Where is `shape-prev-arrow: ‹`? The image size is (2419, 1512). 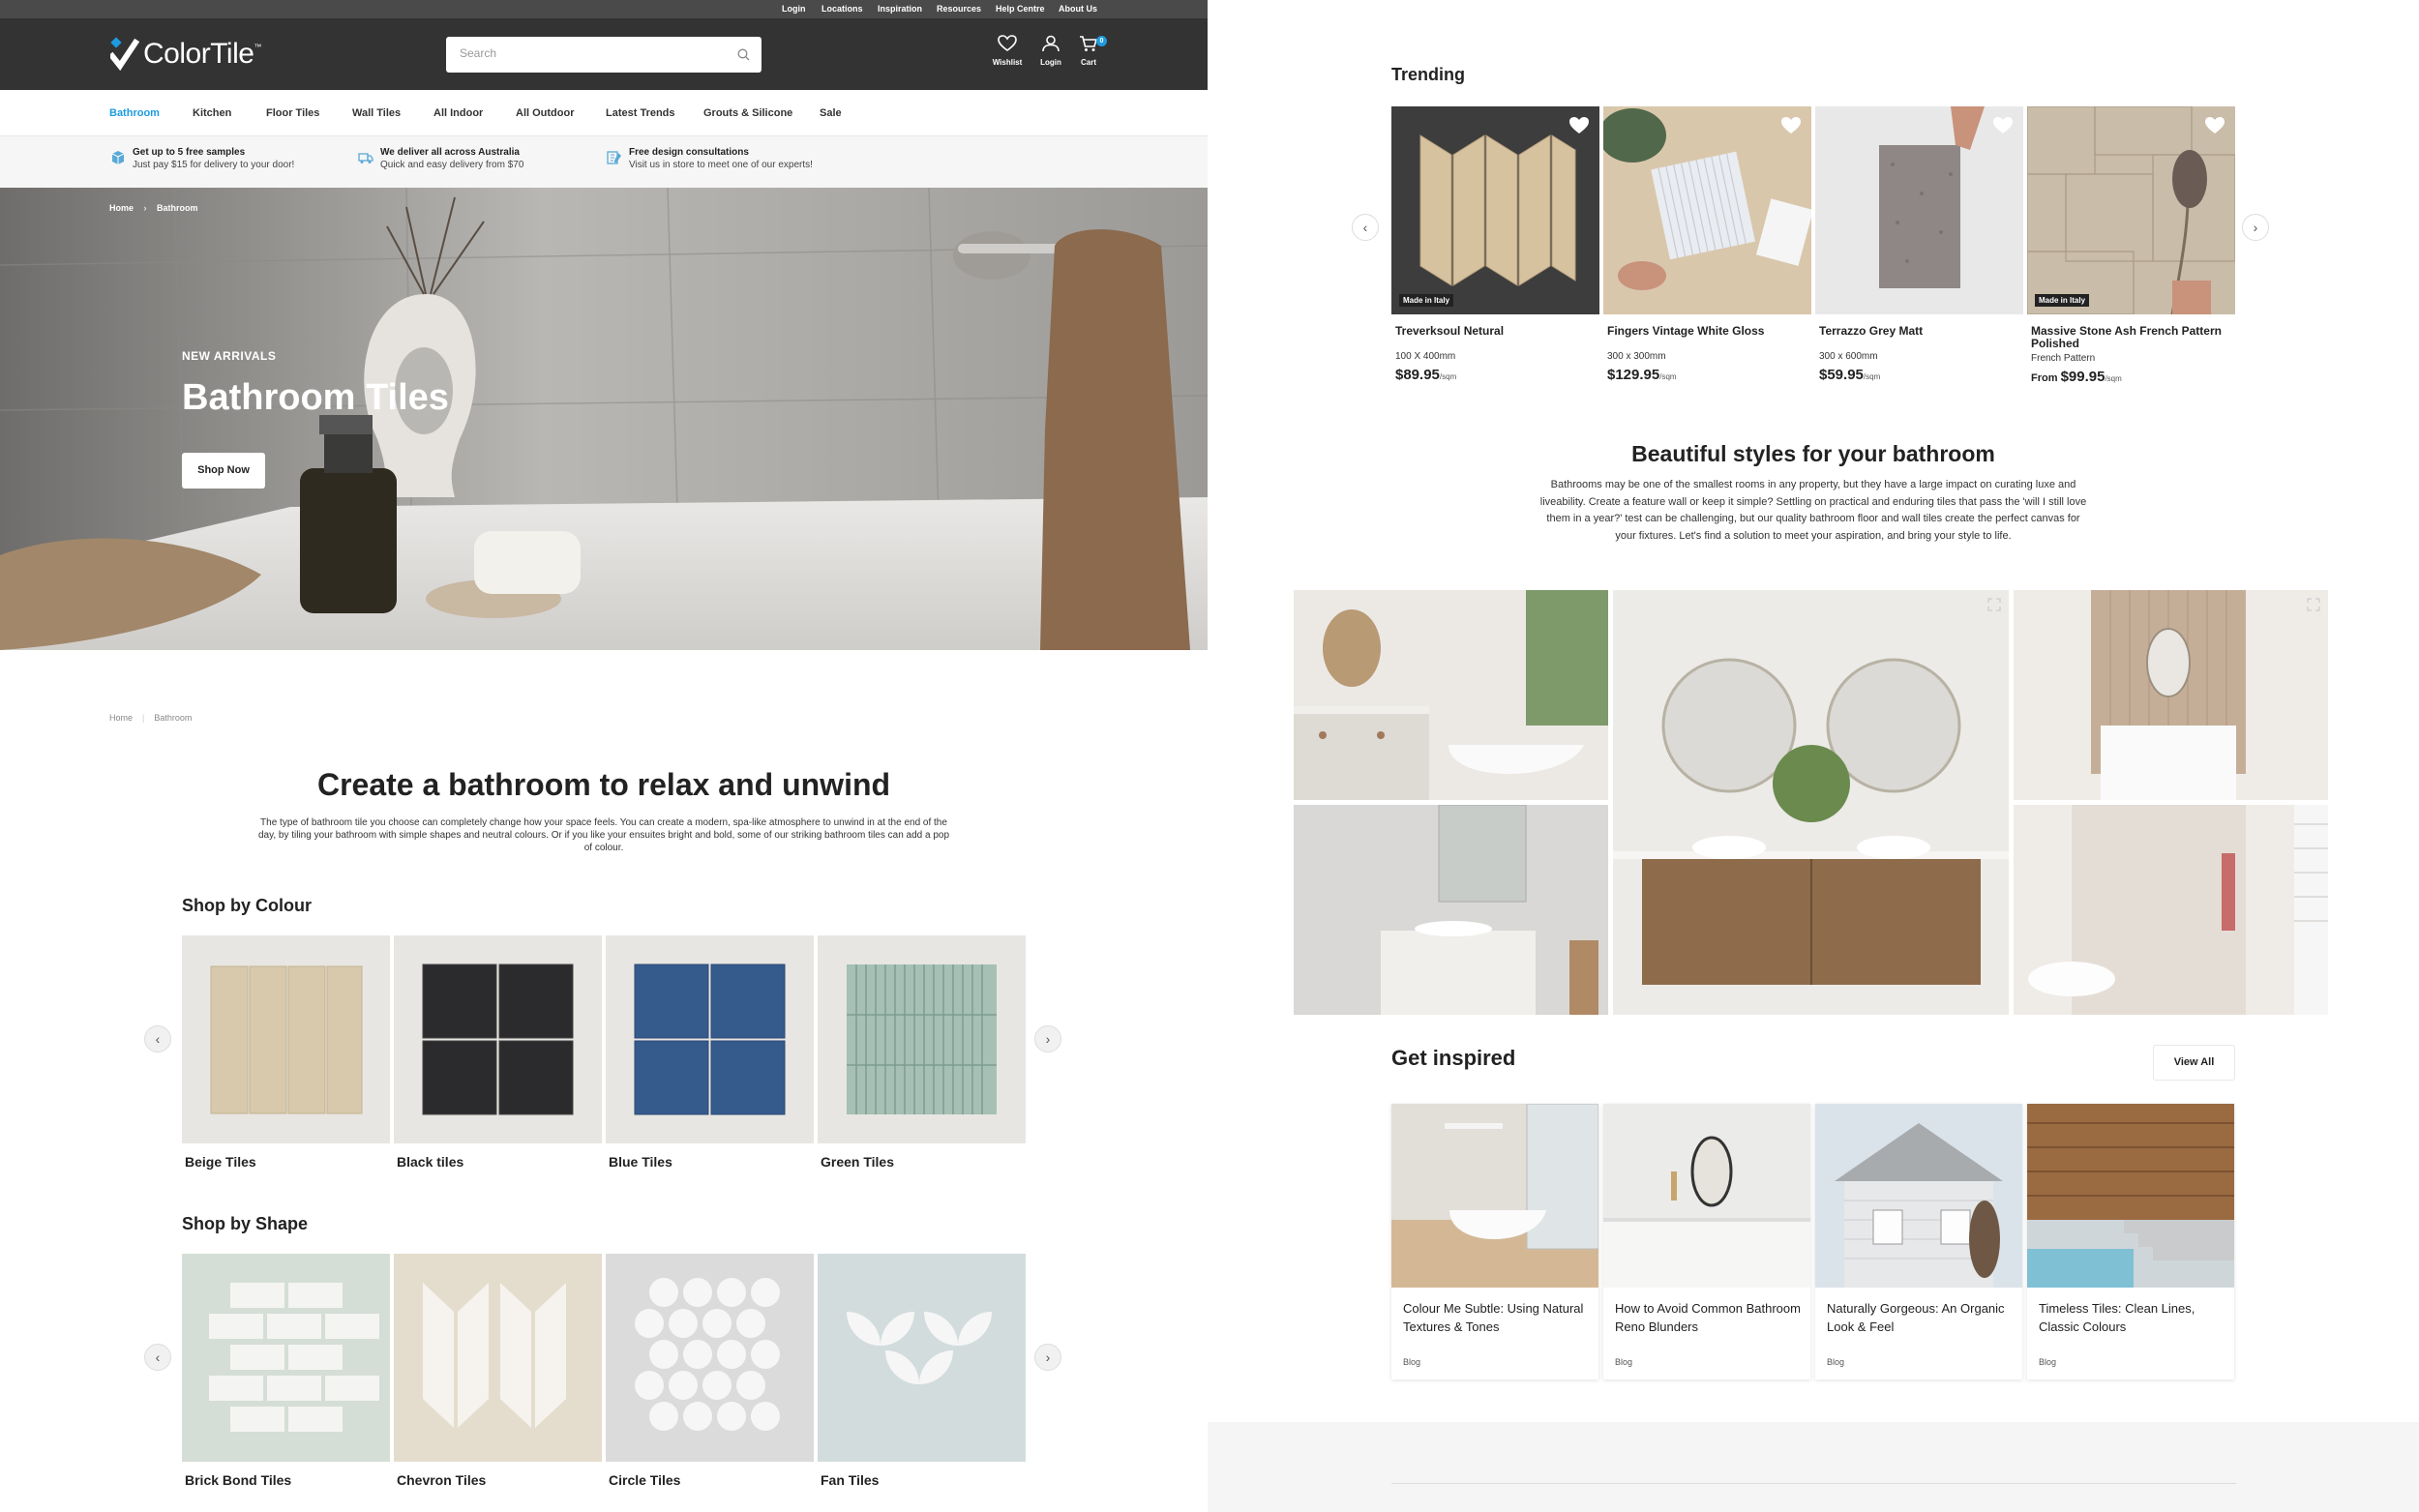
shape-prev-arrow: ‹ is located at coordinates (158, 1357).